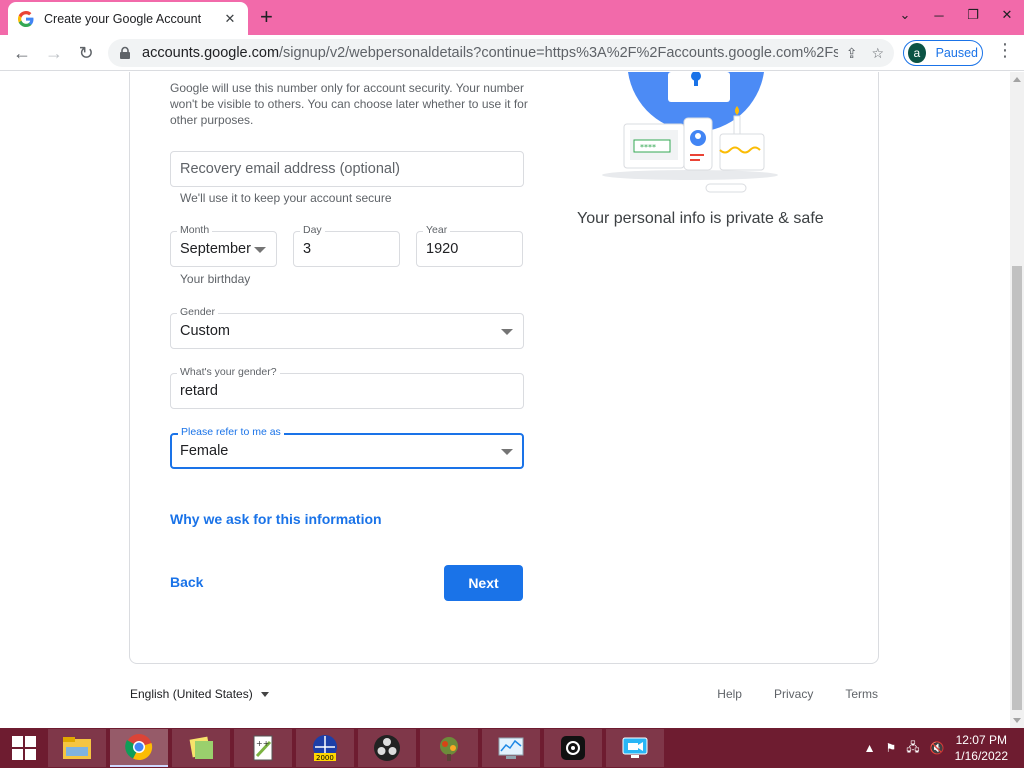  What do you see at coordinates (1007, 15) in the screenshot?
I see `close-window-icon: ✕` at bounding box center [1007, 15].